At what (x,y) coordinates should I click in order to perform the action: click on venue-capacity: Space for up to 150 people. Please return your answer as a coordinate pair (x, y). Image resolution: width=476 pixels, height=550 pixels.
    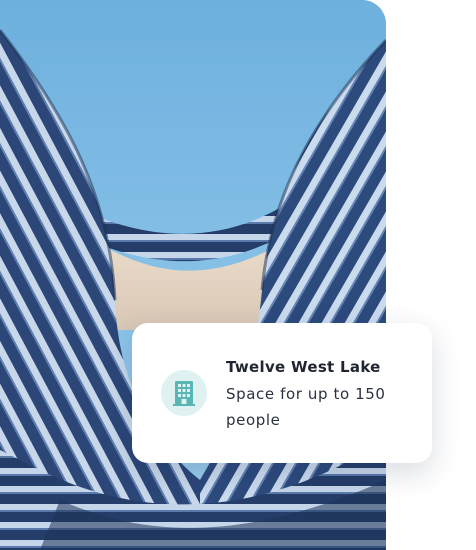
    Looking at the image, I should click on (306, 407).